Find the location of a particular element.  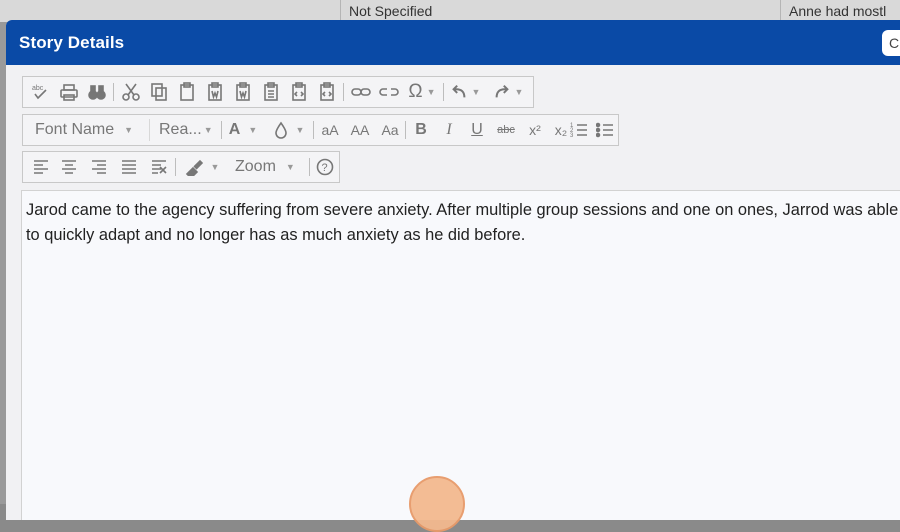

svg-text: abc is located at coordinates (38, 88).